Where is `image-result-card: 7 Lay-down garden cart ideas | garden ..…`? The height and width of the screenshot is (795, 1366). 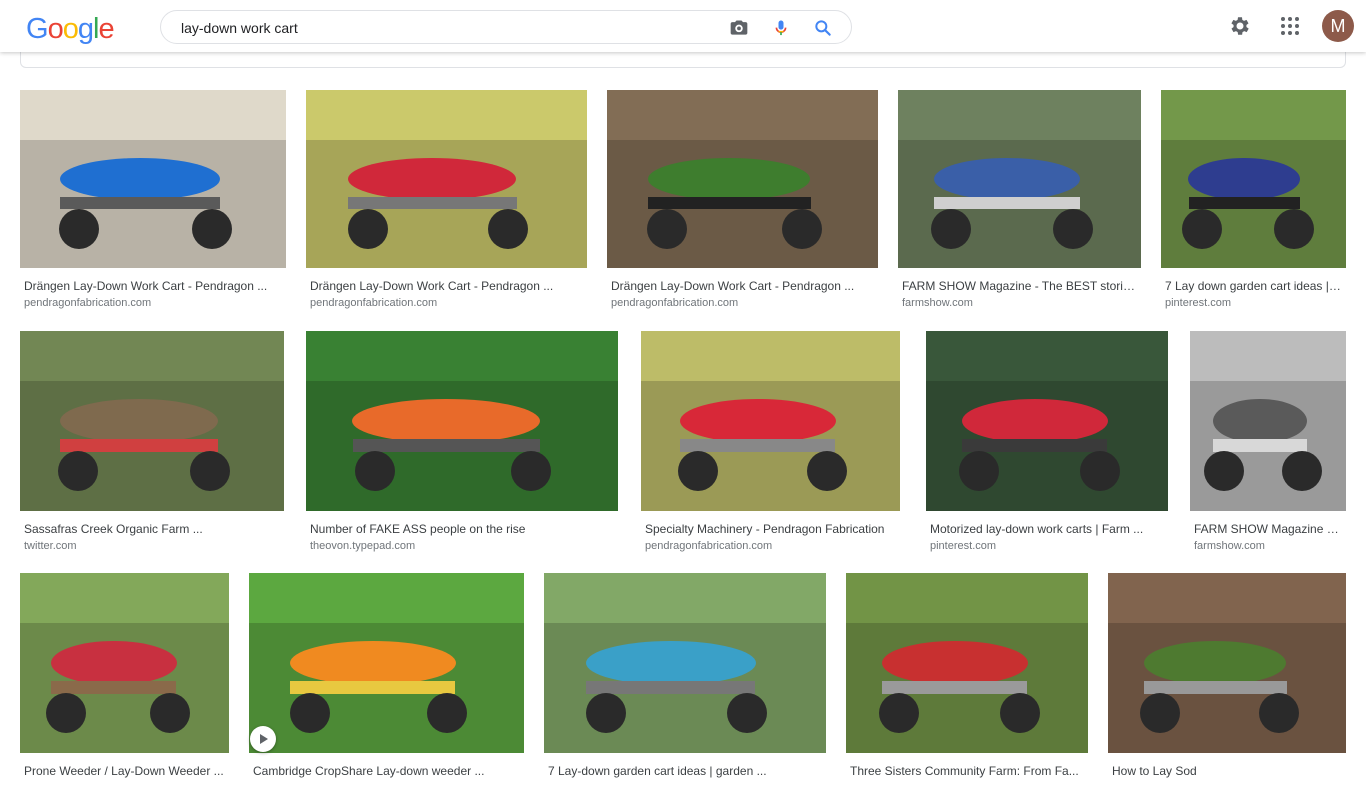
image-result-card: 7 Lay-down garden cart ideas | garden ..… is located at coordinates (685, 684).